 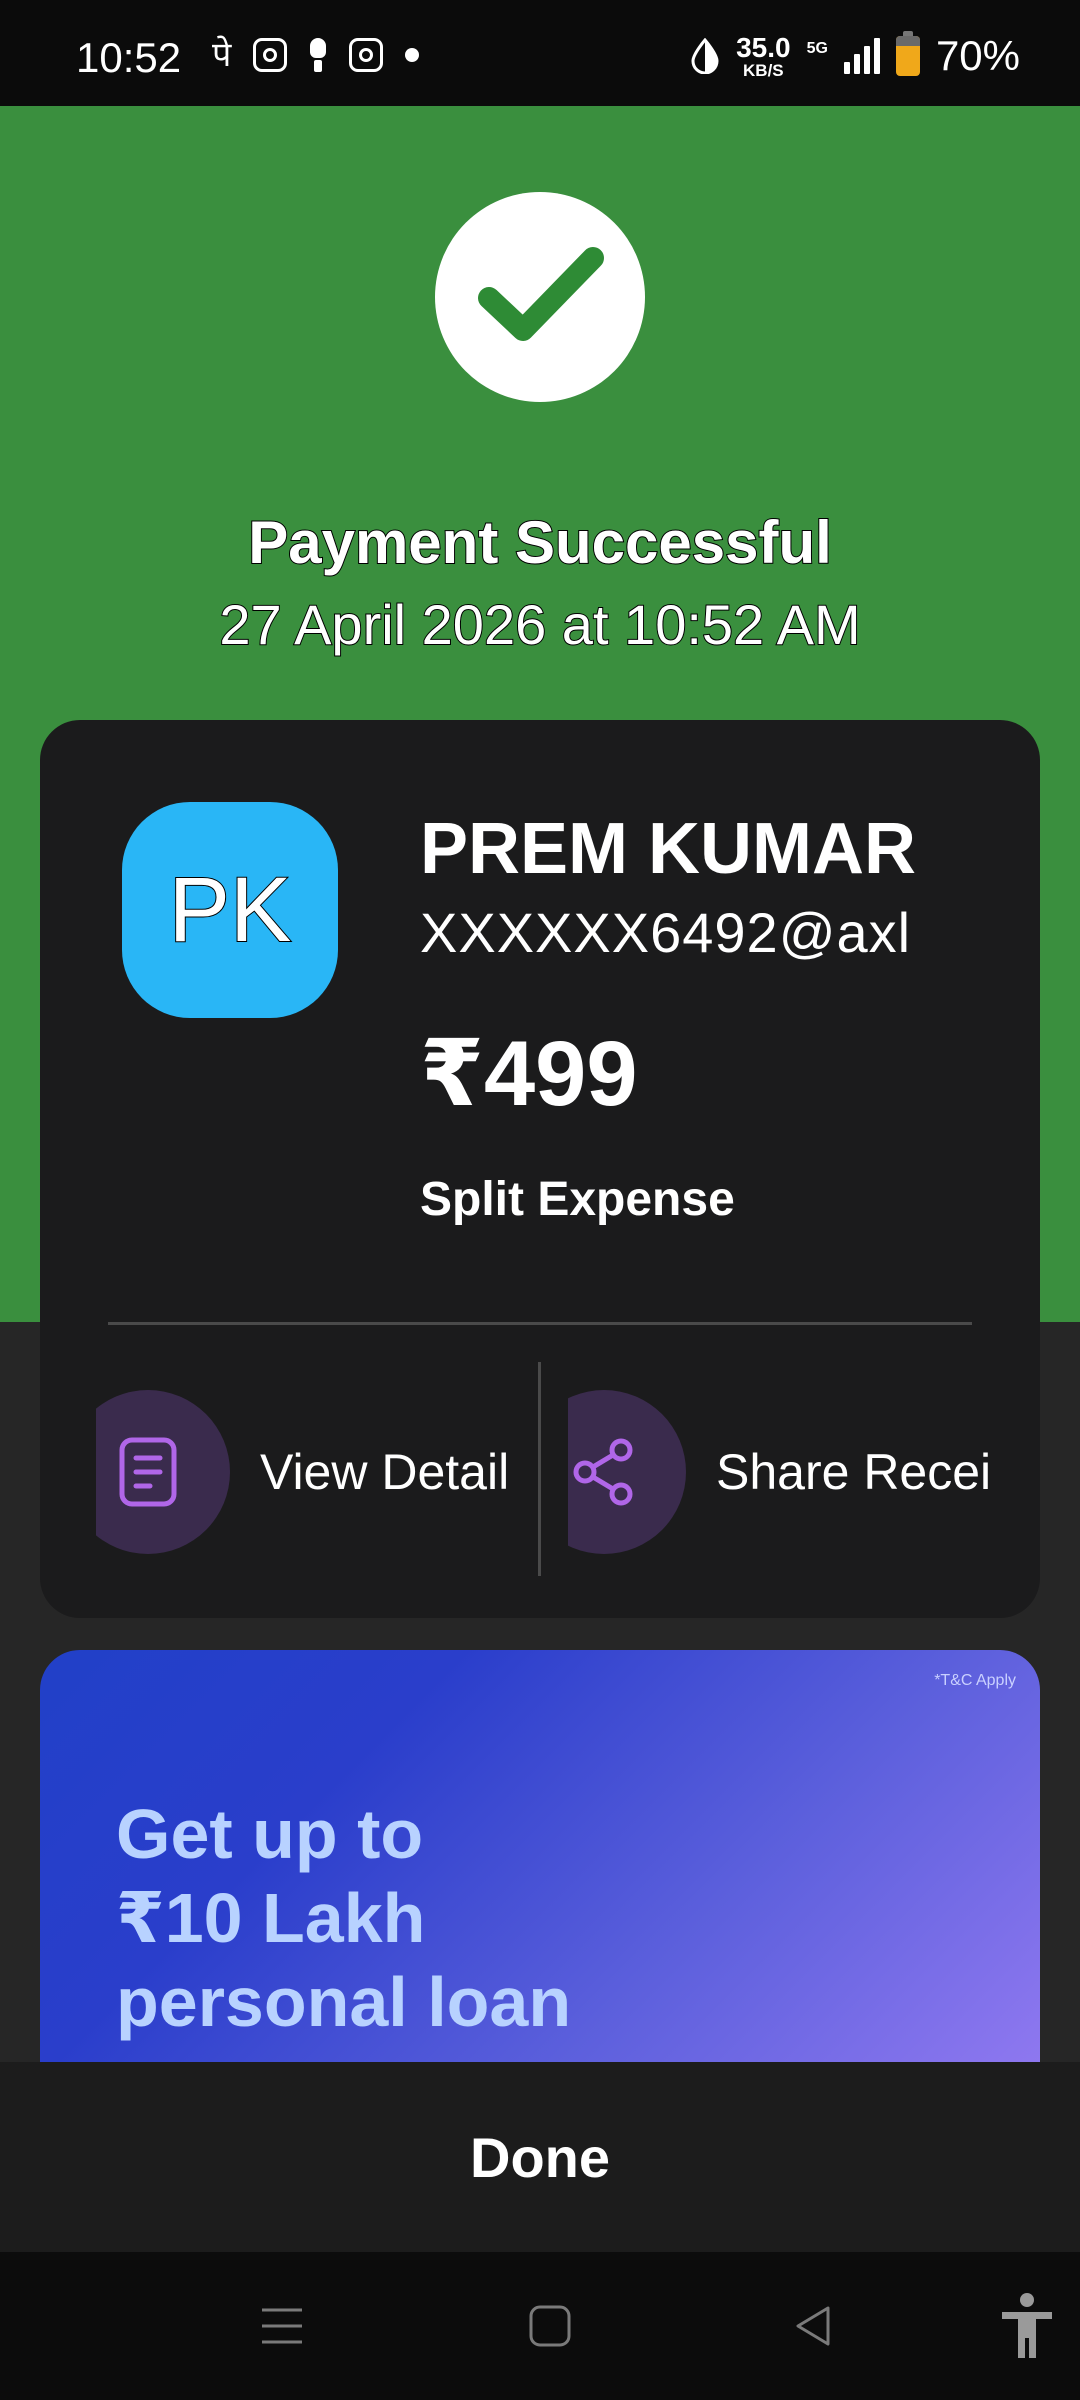 What do you see at coordinates (222, 55) in the screenshot?
I see `phonepe-notification-icon: पे` at bounding box center [222, 55].